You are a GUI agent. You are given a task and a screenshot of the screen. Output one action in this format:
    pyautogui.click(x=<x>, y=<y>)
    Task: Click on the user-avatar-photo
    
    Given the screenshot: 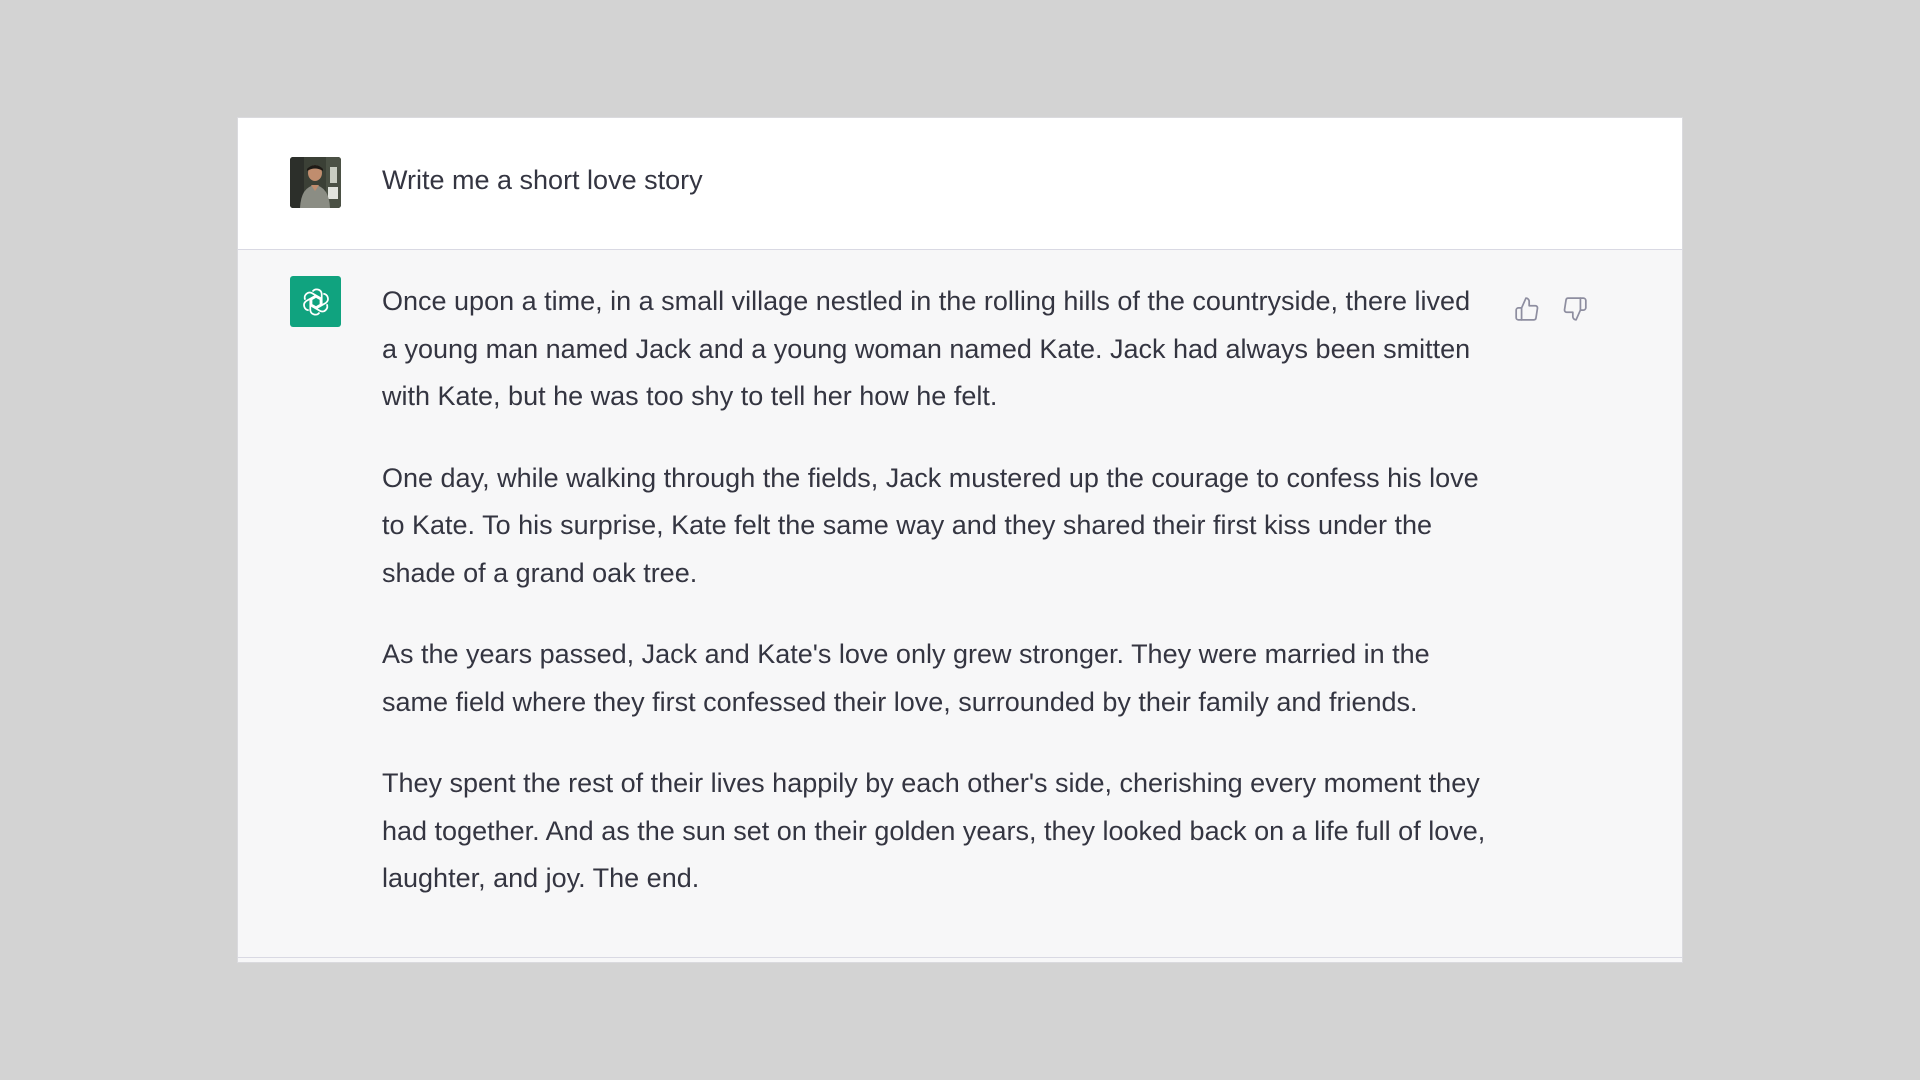 What is the action you would take?
    pyautogui.click(x=315, y=182)
    